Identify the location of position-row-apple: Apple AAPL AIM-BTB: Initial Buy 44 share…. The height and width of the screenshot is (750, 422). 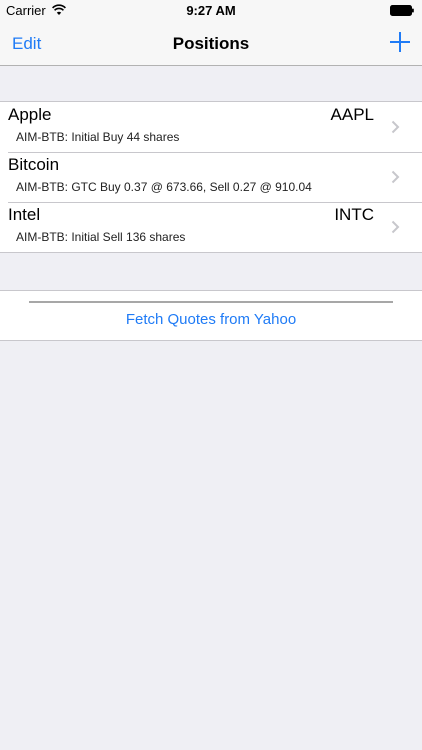
(211, 127).